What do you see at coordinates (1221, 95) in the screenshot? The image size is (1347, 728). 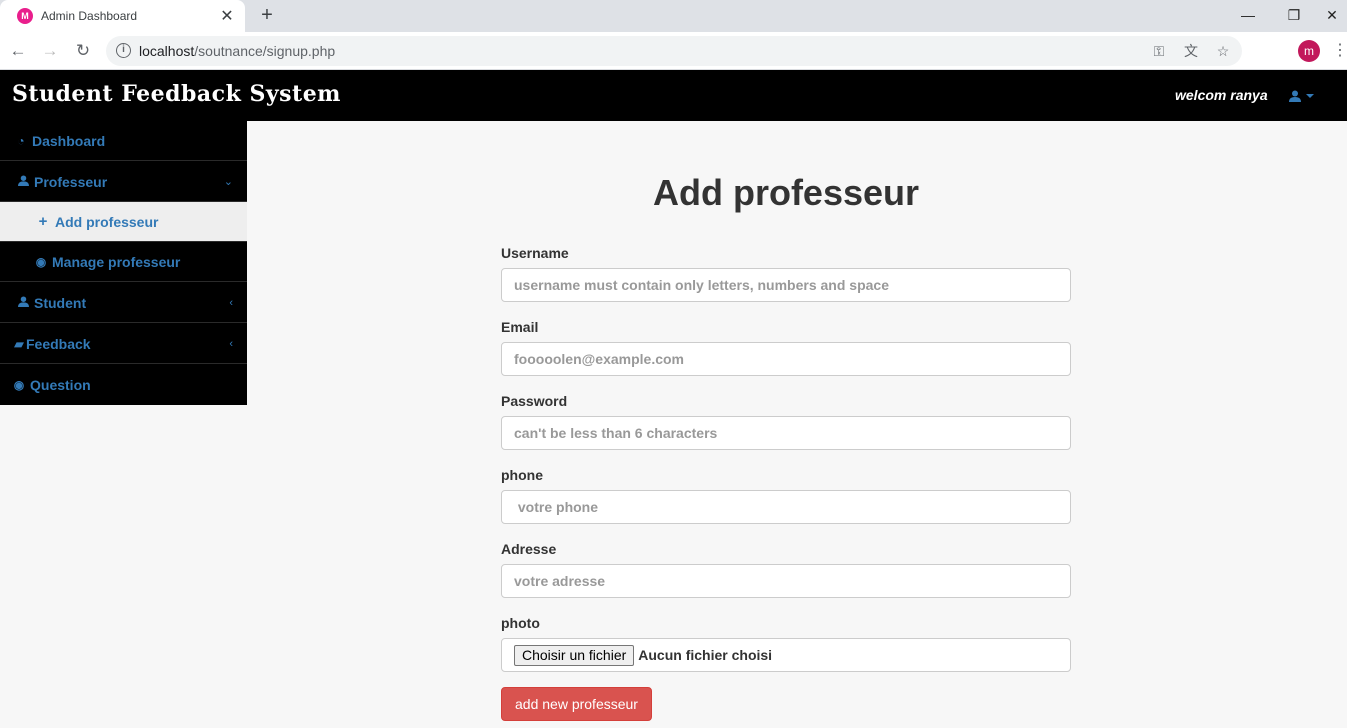 I see `welcome-text: welcom ranya` at bounding box center [1221, 95].